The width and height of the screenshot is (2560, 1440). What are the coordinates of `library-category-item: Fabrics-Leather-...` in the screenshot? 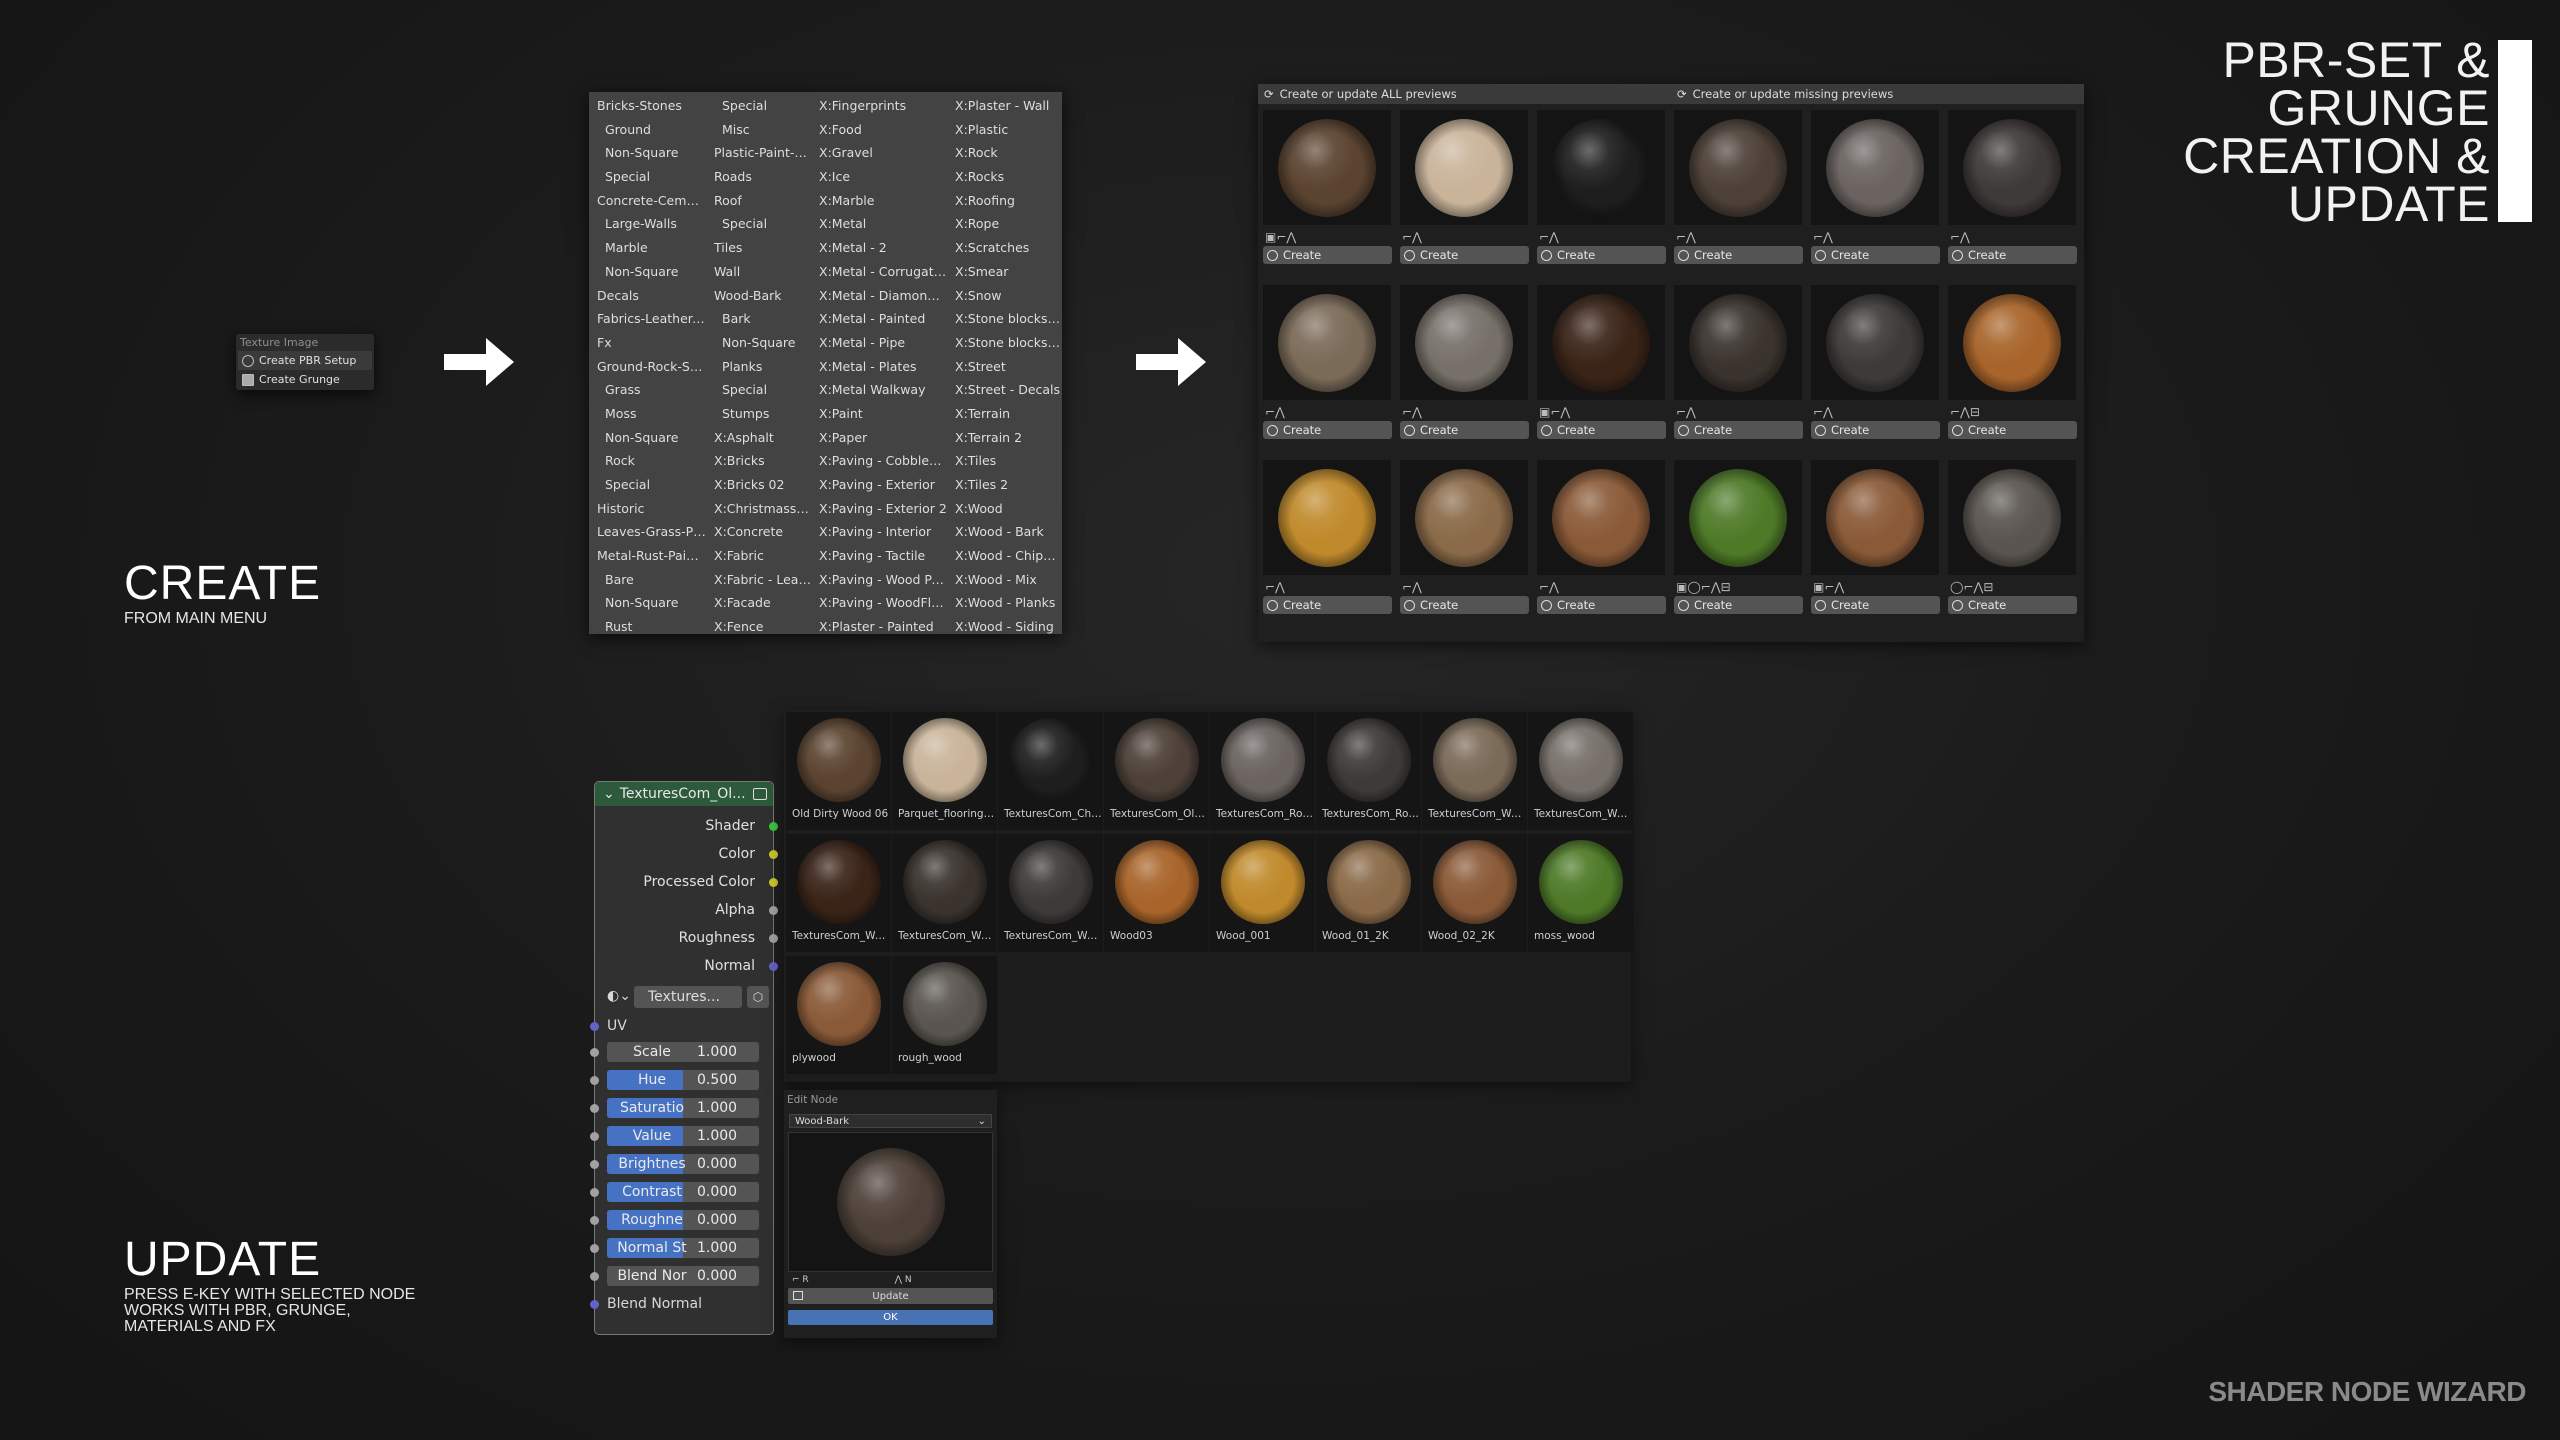 It's located at (647, 319).